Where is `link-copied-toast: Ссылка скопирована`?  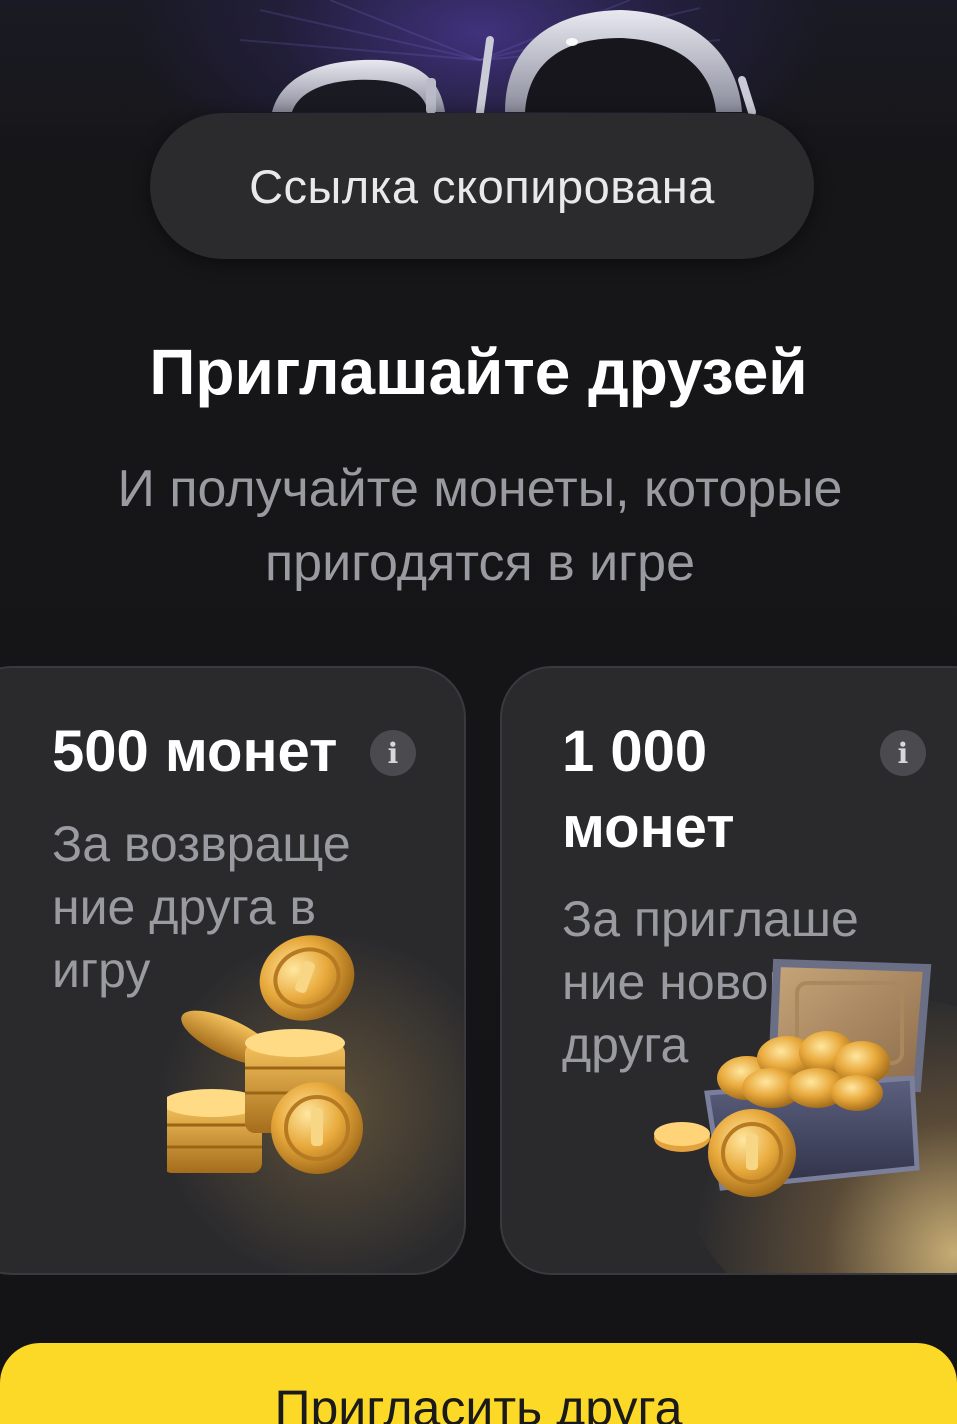
link-copied-toast: Ссылка скопирована is located at coordinates (482, 186).